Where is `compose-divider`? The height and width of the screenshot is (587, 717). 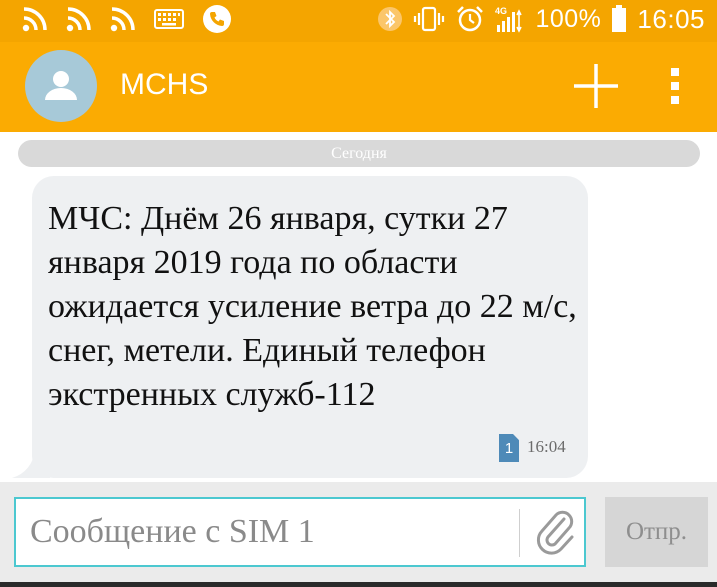 compose-divider is located at coordinates (519, 533).